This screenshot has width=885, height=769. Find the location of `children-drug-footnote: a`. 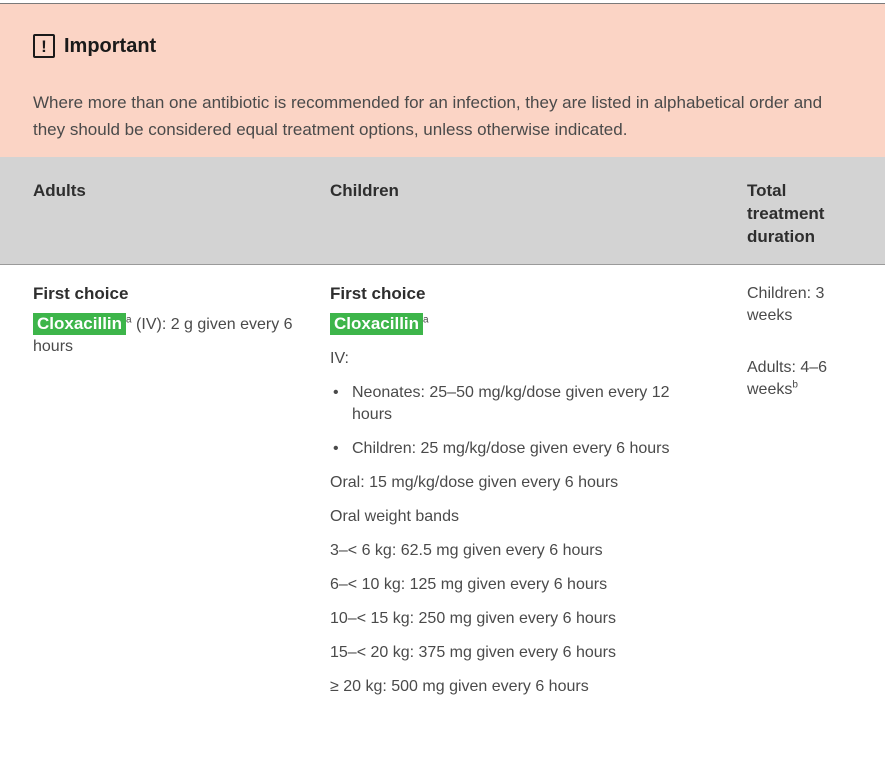

children-drug-footnote: a is located at coordinates (426, 320).